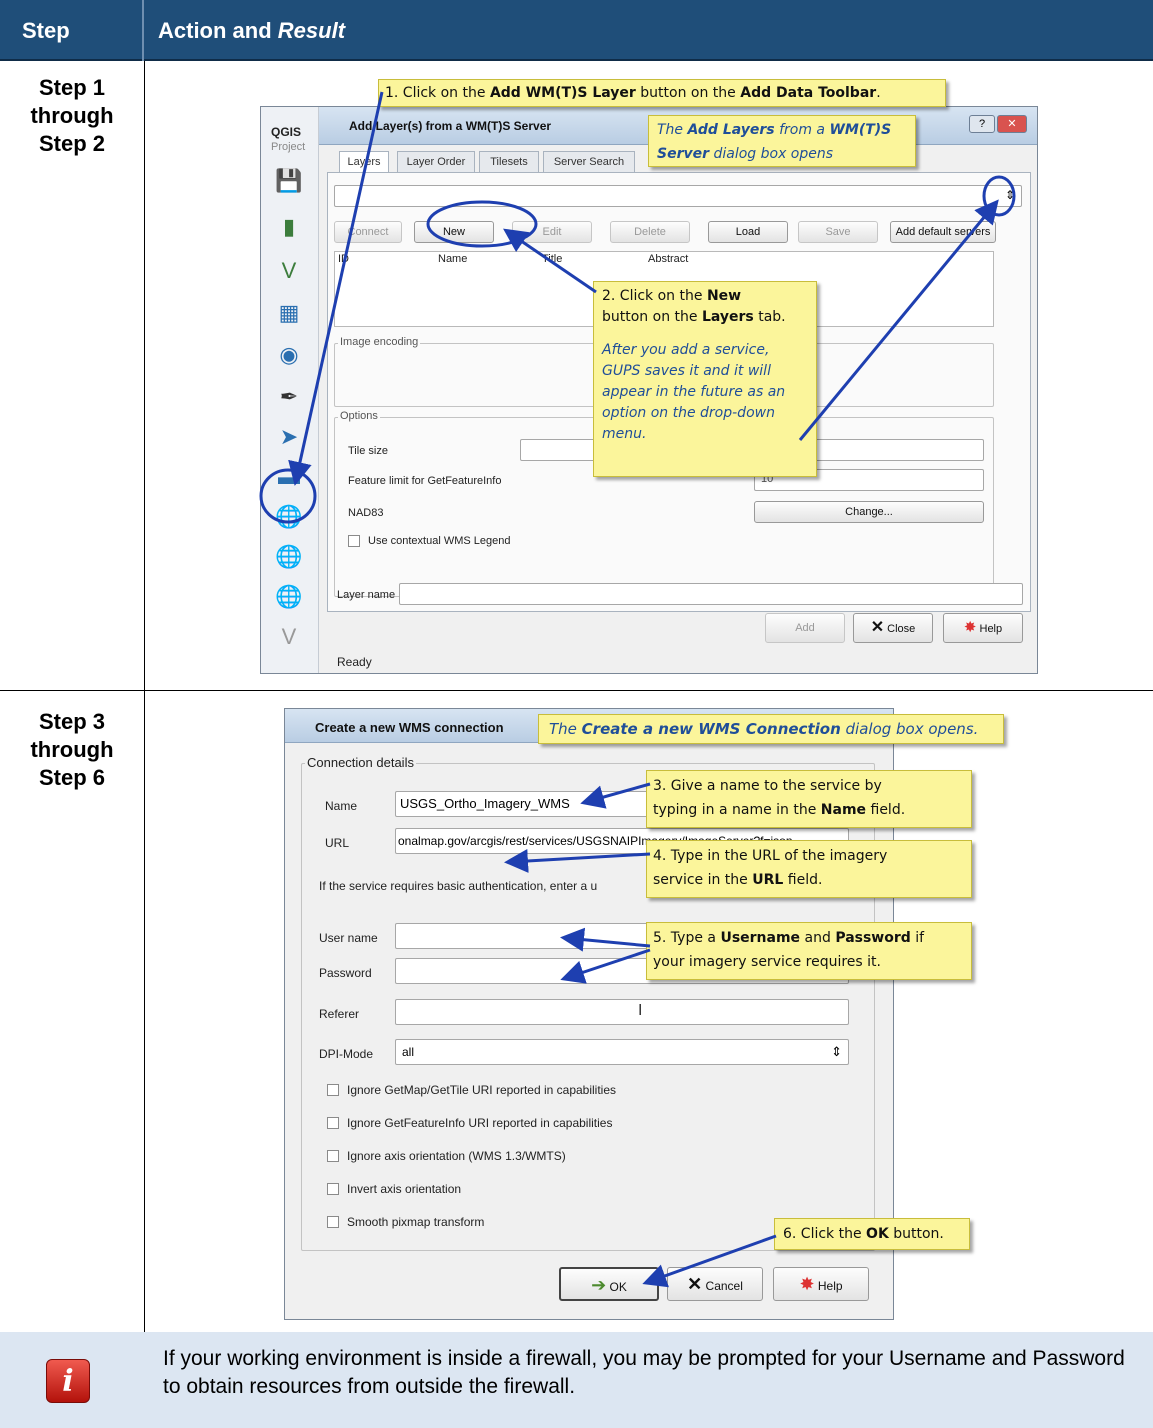 The height and width of the screenshot is (1428, 1153). Describe the element at coordinates (552, 232) in the screenshot. I see `edit-button: Edit` at that location.